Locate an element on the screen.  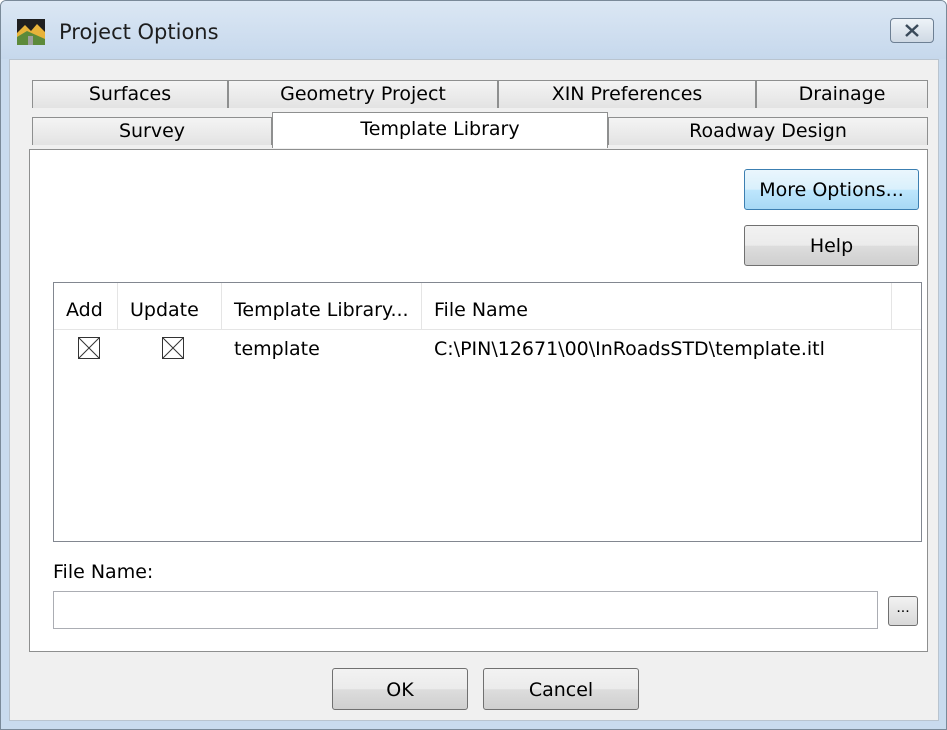
tab-xin-preferences: XIN Preferences is located at coordinates (627, 94).